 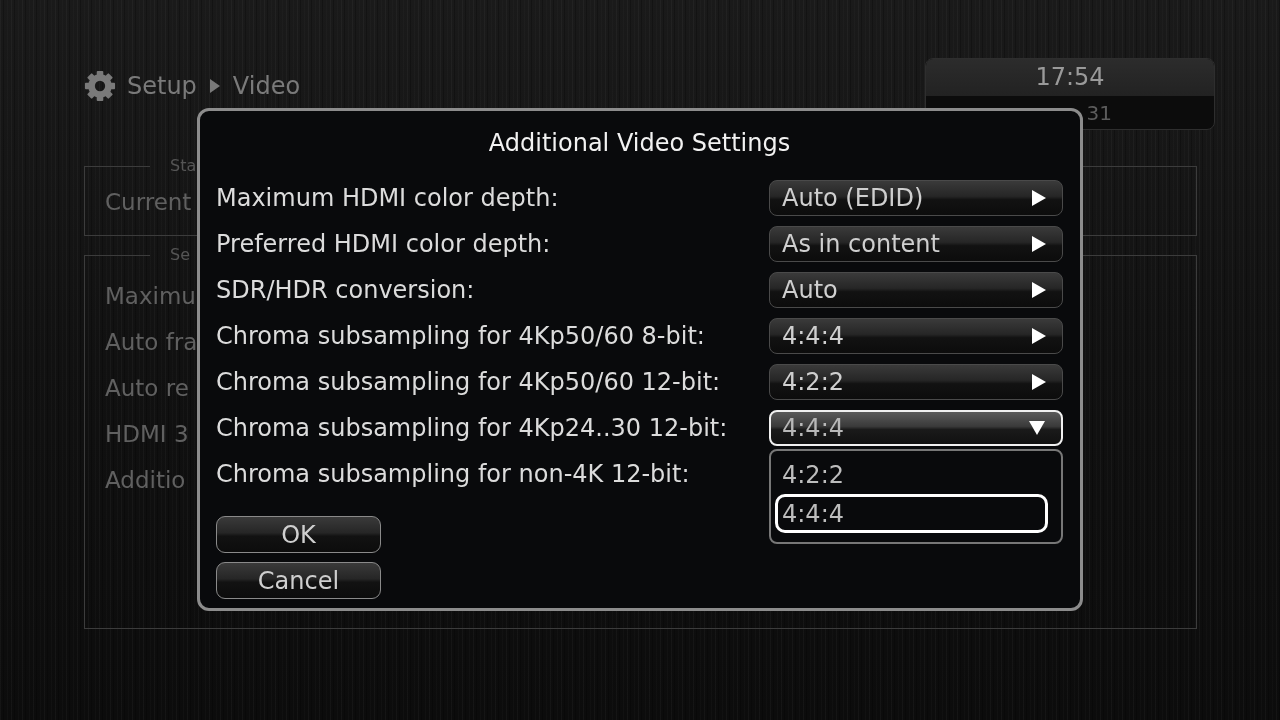 What do you see at coordinates (346, 290) in the screenshot?
I see `setting-label: SDR/HDR conversion:` at bounding box center [346, 290].